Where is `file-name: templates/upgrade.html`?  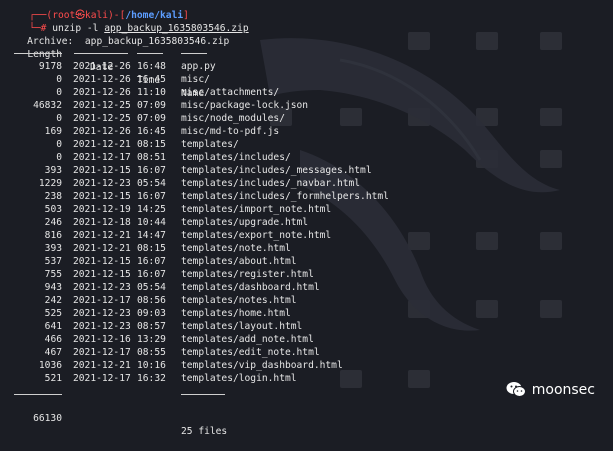
file-name: templates/upgrade.html is located at coordinates (245, 222).